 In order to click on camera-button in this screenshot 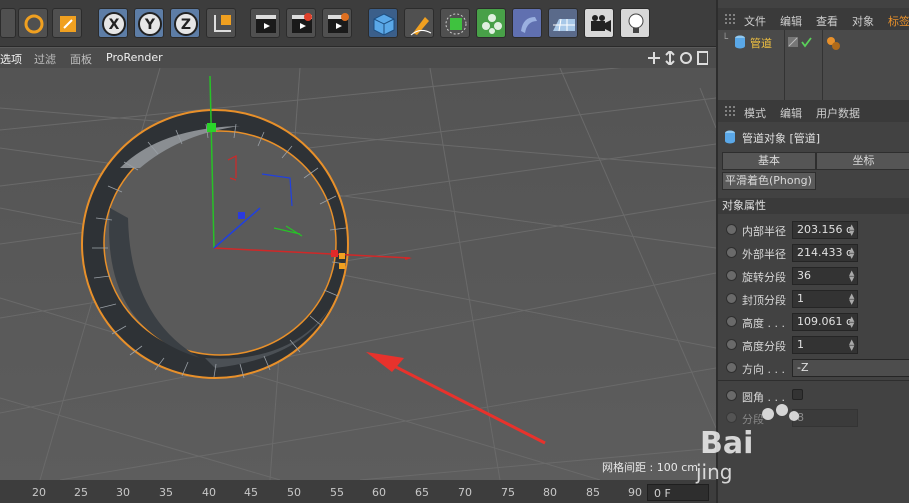, I will do `click(599, 23)`.